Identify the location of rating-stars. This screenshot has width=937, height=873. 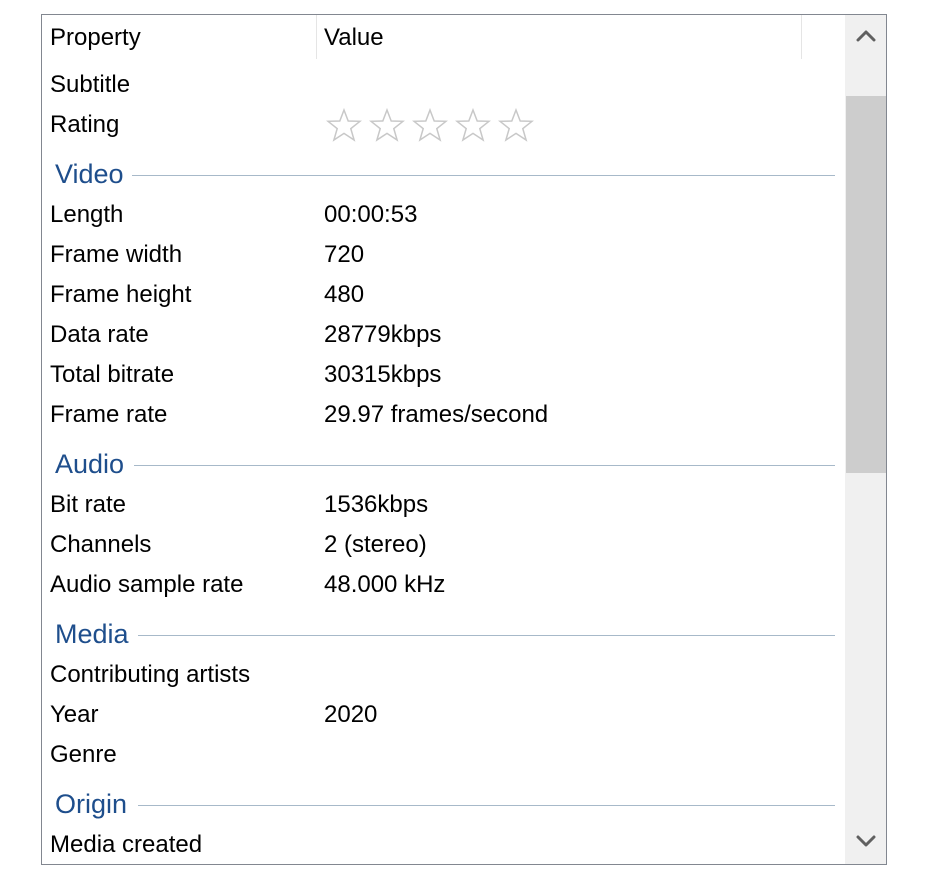
(431, 125).